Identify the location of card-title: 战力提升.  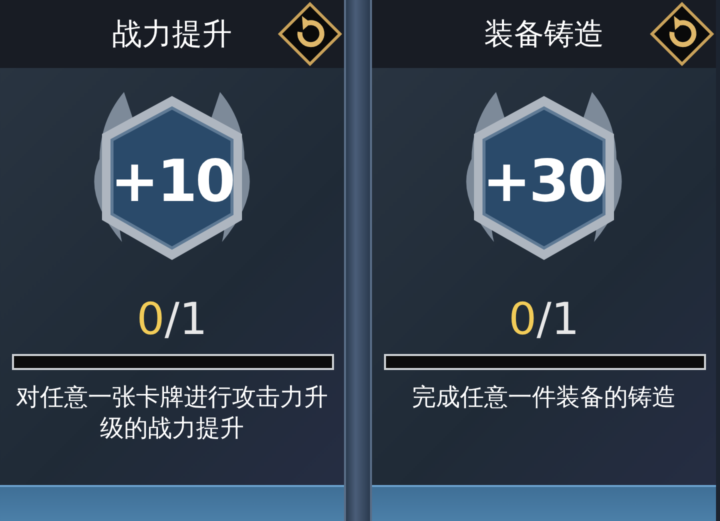
(172, 35).